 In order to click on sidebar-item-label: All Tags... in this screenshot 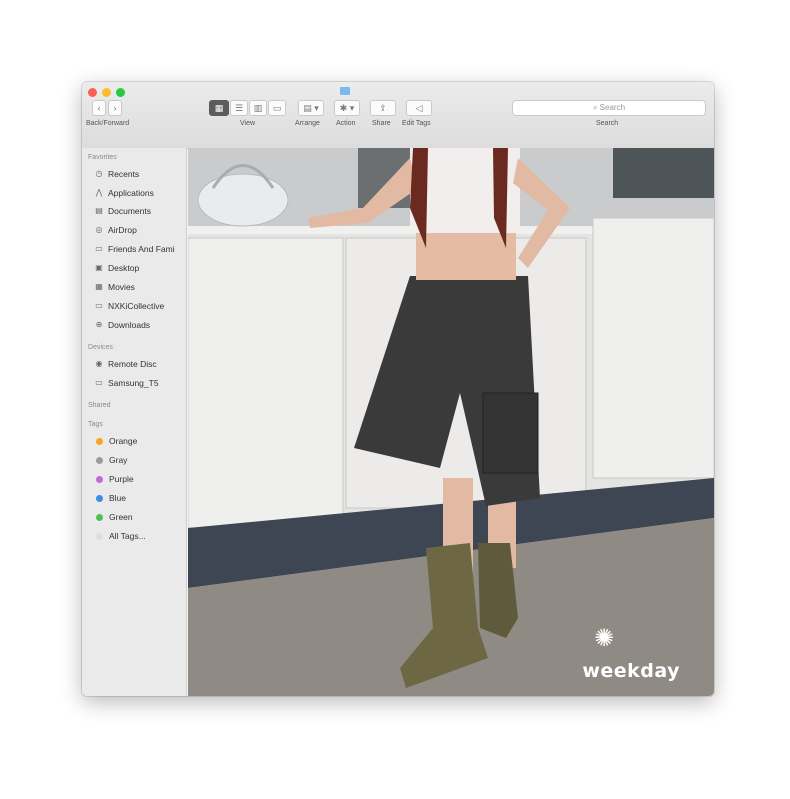, I will do `click(127, 536)`.